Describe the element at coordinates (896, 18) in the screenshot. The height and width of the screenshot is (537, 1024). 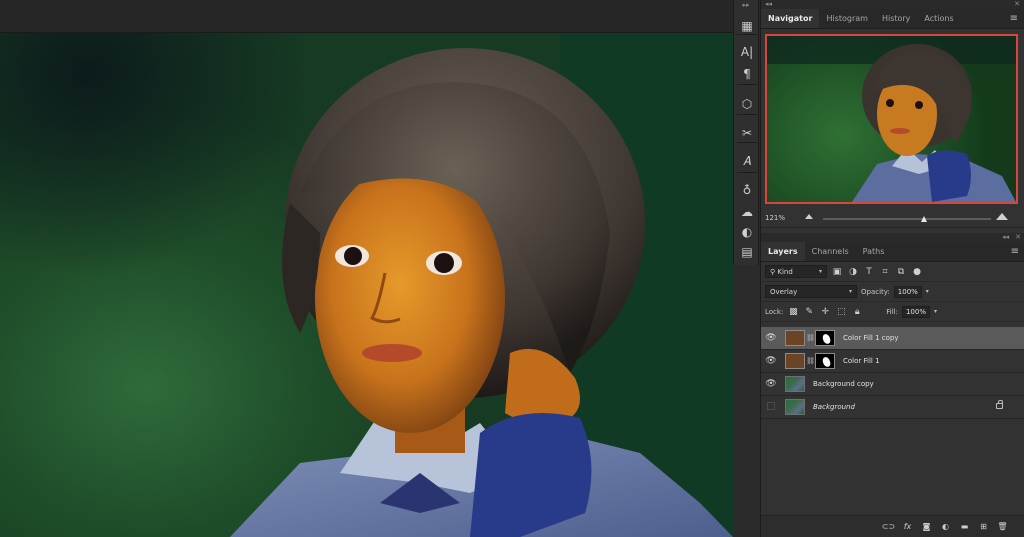
I see `tab-history: History` at that location.